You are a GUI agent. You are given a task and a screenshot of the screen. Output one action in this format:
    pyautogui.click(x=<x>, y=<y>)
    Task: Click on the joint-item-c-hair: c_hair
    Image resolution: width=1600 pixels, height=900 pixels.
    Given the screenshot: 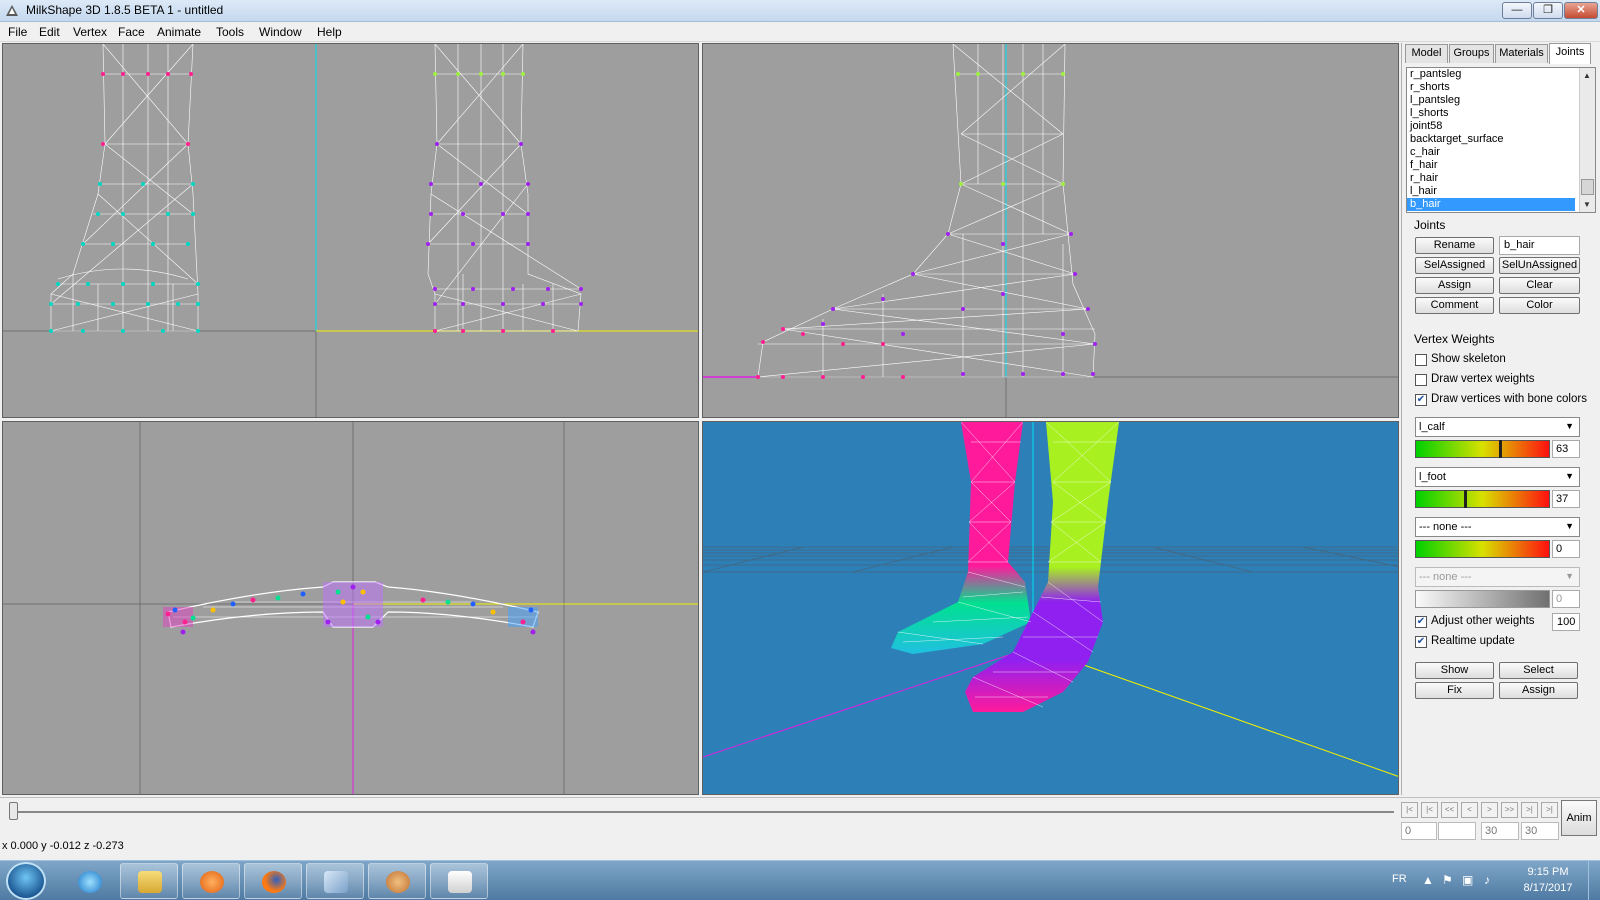 What is the action you would take?
    pyautogui.click(x=1501, y=152)
    